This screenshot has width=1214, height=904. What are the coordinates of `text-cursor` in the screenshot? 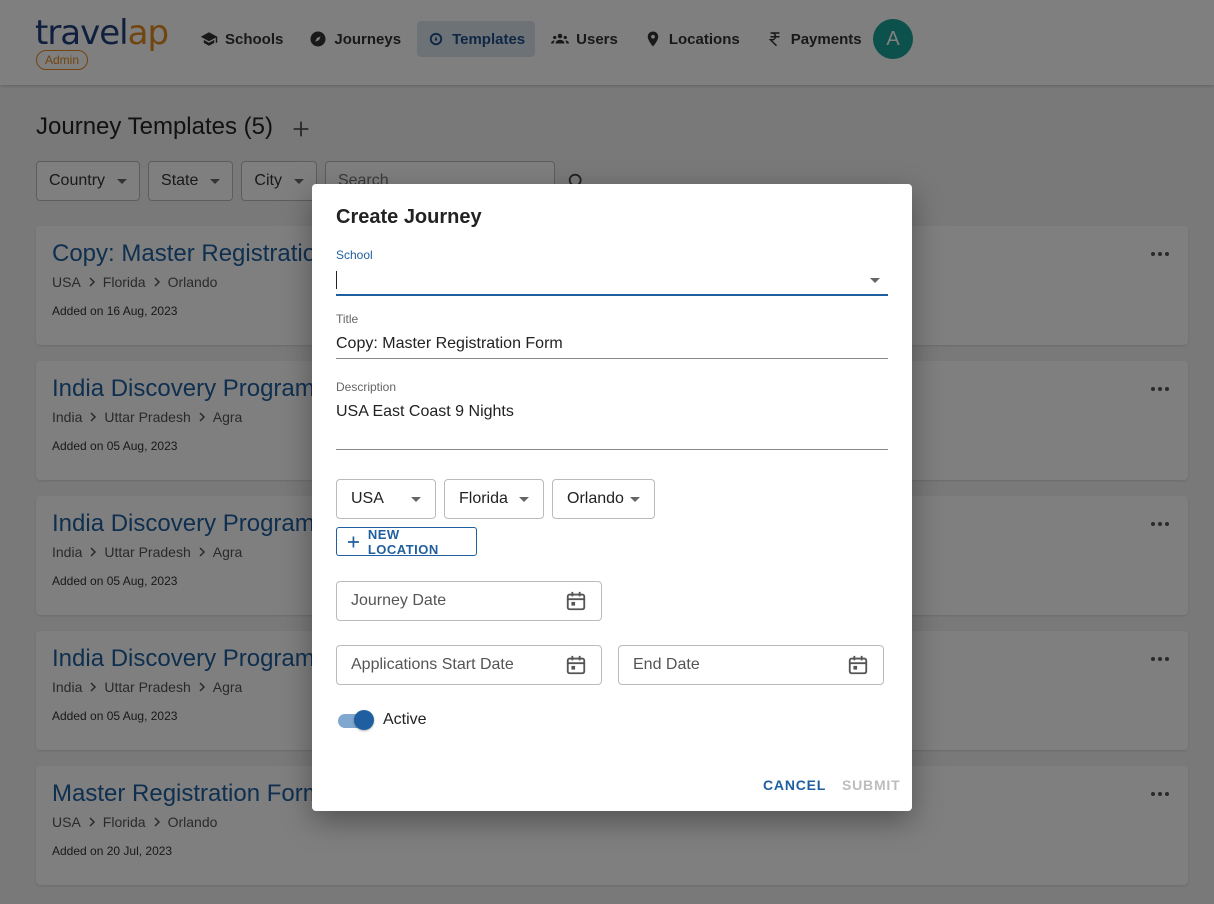 It's located at (336, 280).